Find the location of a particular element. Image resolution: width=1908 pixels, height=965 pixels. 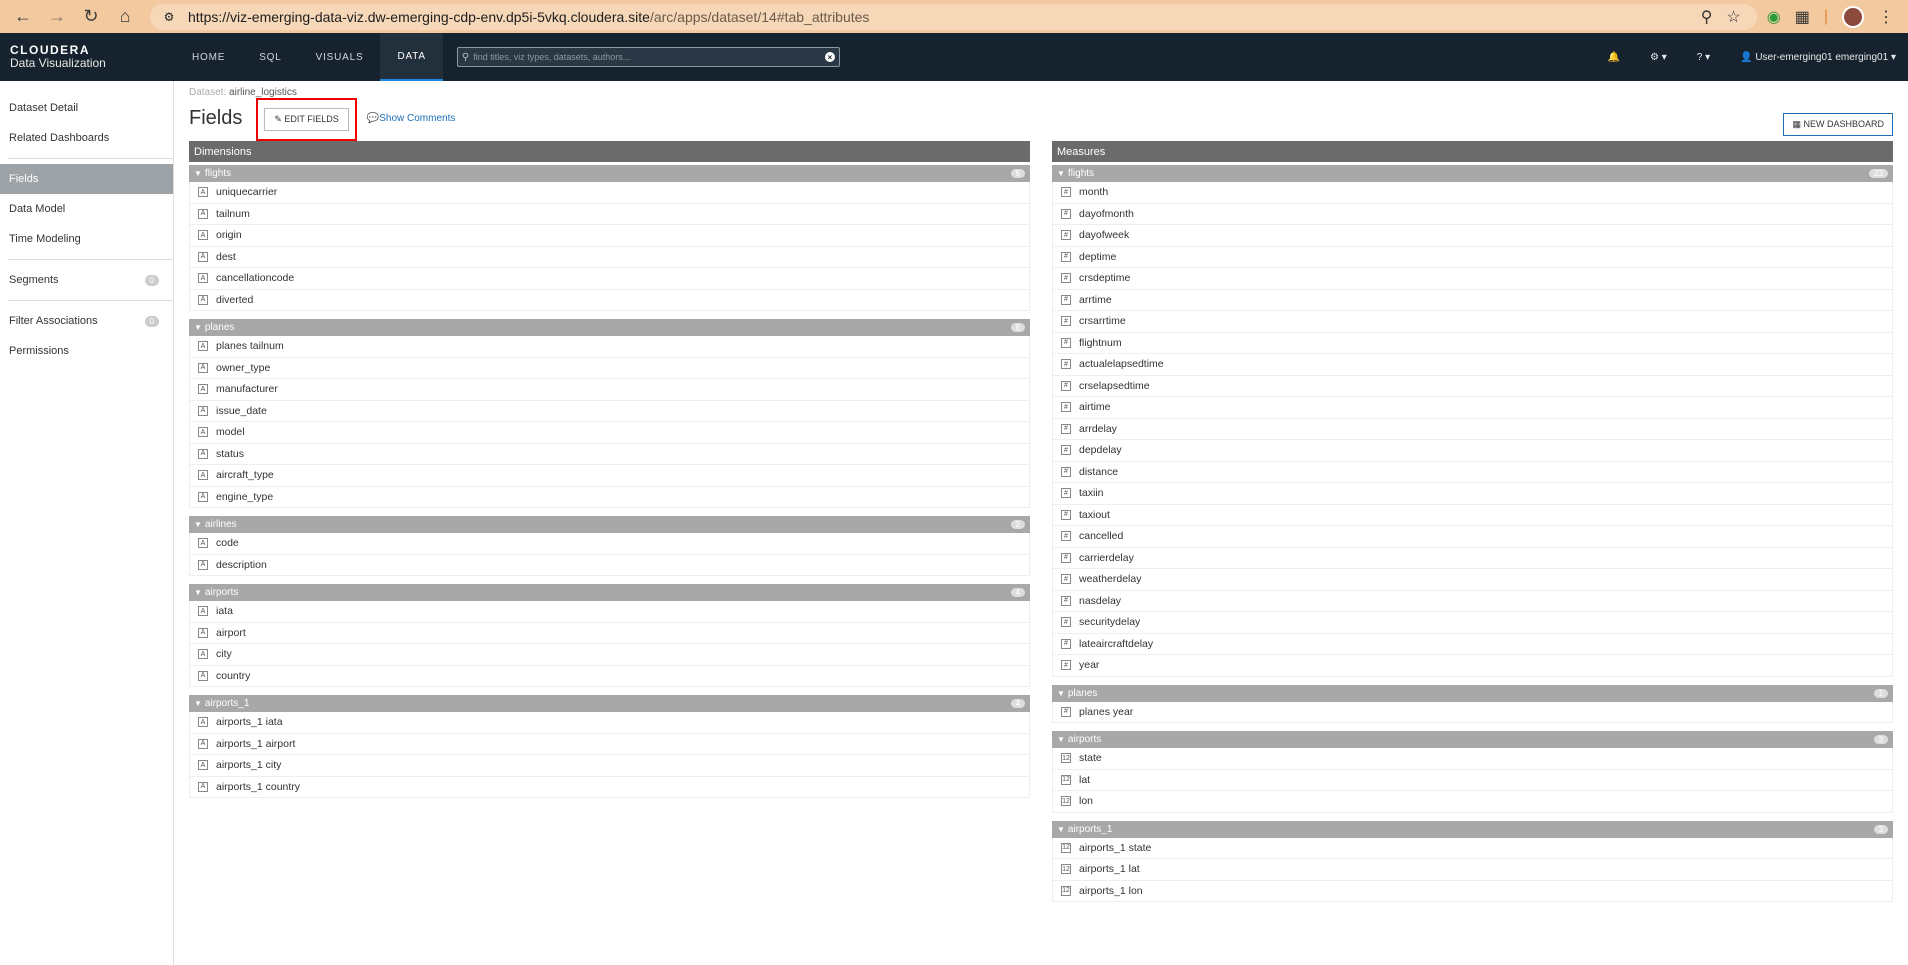

field-row: Aengine_type is located at coordinates (609, 497).